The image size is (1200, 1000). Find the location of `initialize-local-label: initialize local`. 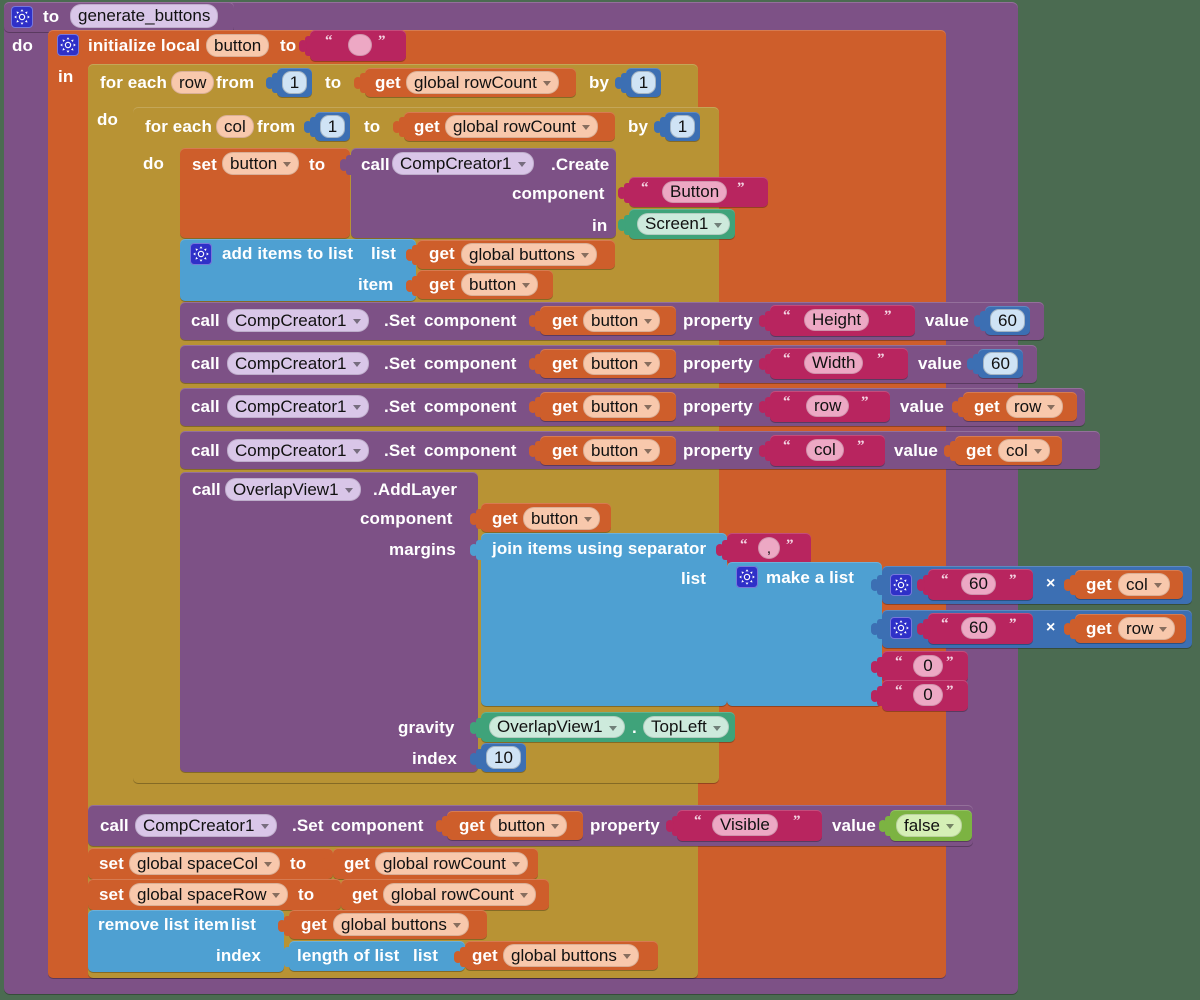

initialize-local-label: initialize local is located at coordinates (144, 45).